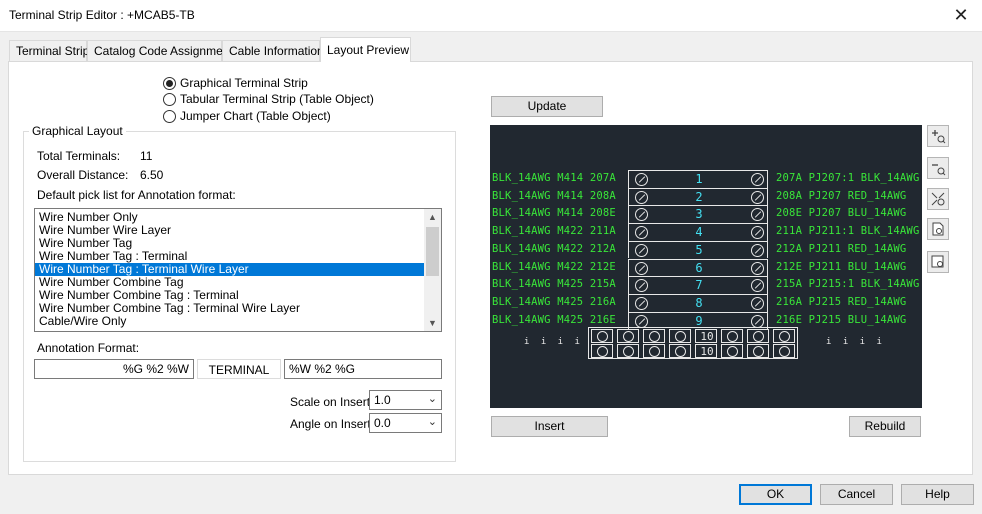  Describe the element at coordinates (698, 267) in the screenshot. I see `terminal-block: 6` at that location.